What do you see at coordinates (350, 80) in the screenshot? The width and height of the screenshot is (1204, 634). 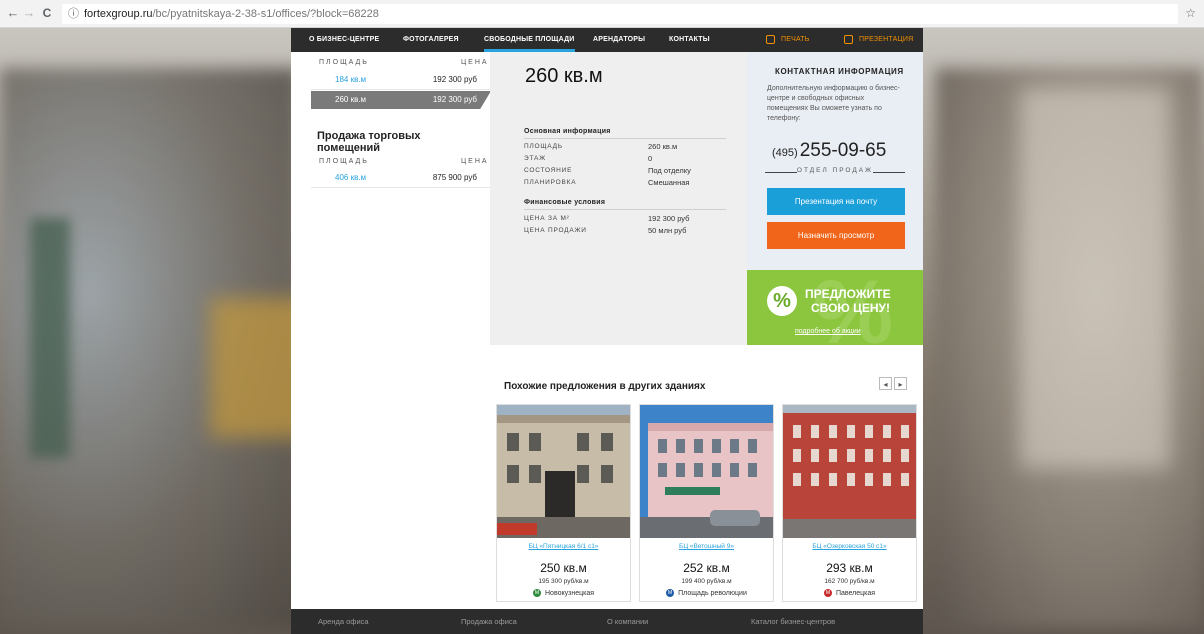 I see `rent-row-area-link: 184 кв.м` at bounding box center [350, 80].